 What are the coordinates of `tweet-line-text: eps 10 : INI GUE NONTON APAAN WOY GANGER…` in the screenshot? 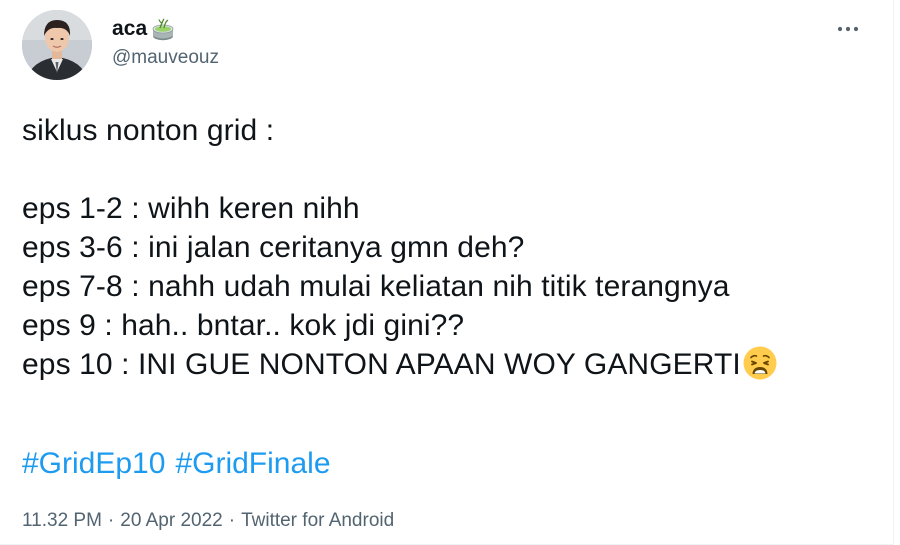 It's located at (381, 364).